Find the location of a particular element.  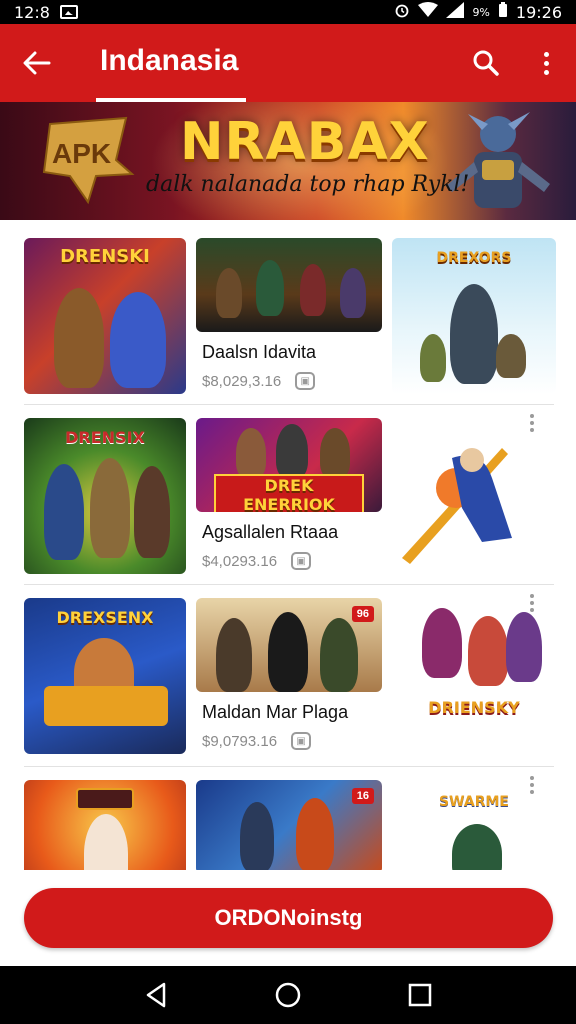

battery-percent: 9% is located at coordinates (481, 12).